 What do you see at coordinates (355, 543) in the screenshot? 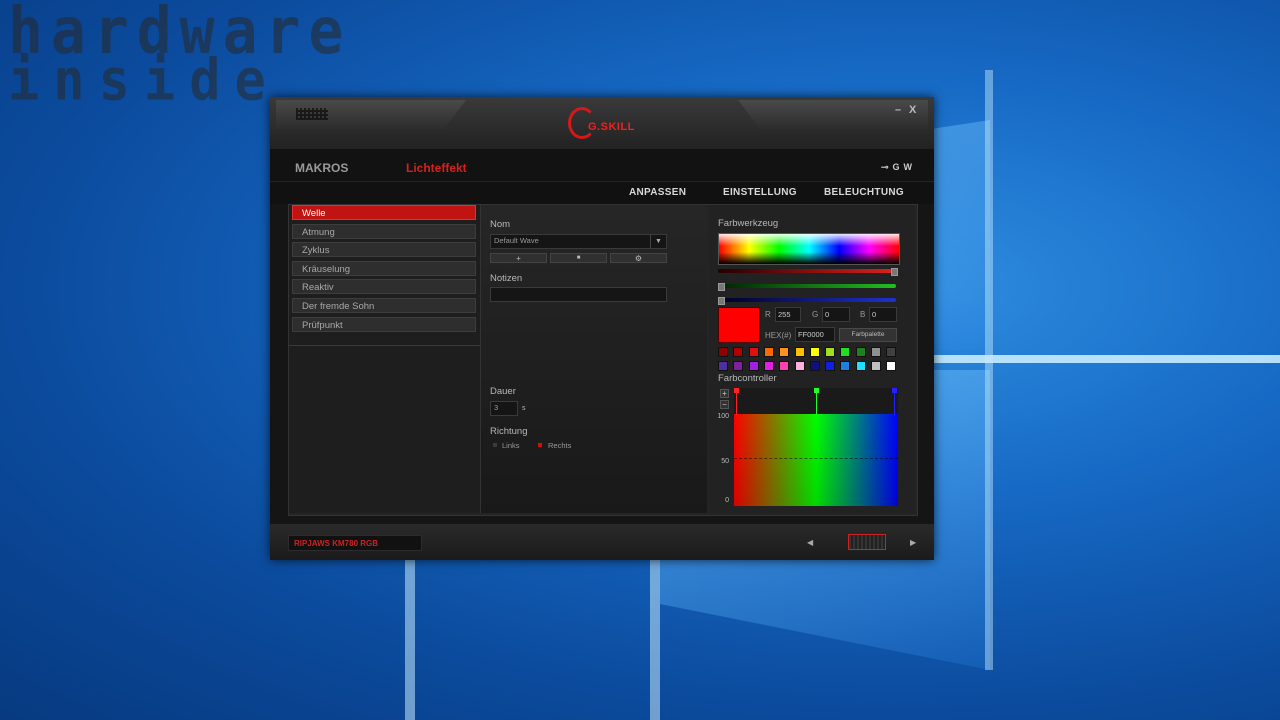
I see `device-name: RIPJAWS KM780 RGB` at bounding box center [355, 543].